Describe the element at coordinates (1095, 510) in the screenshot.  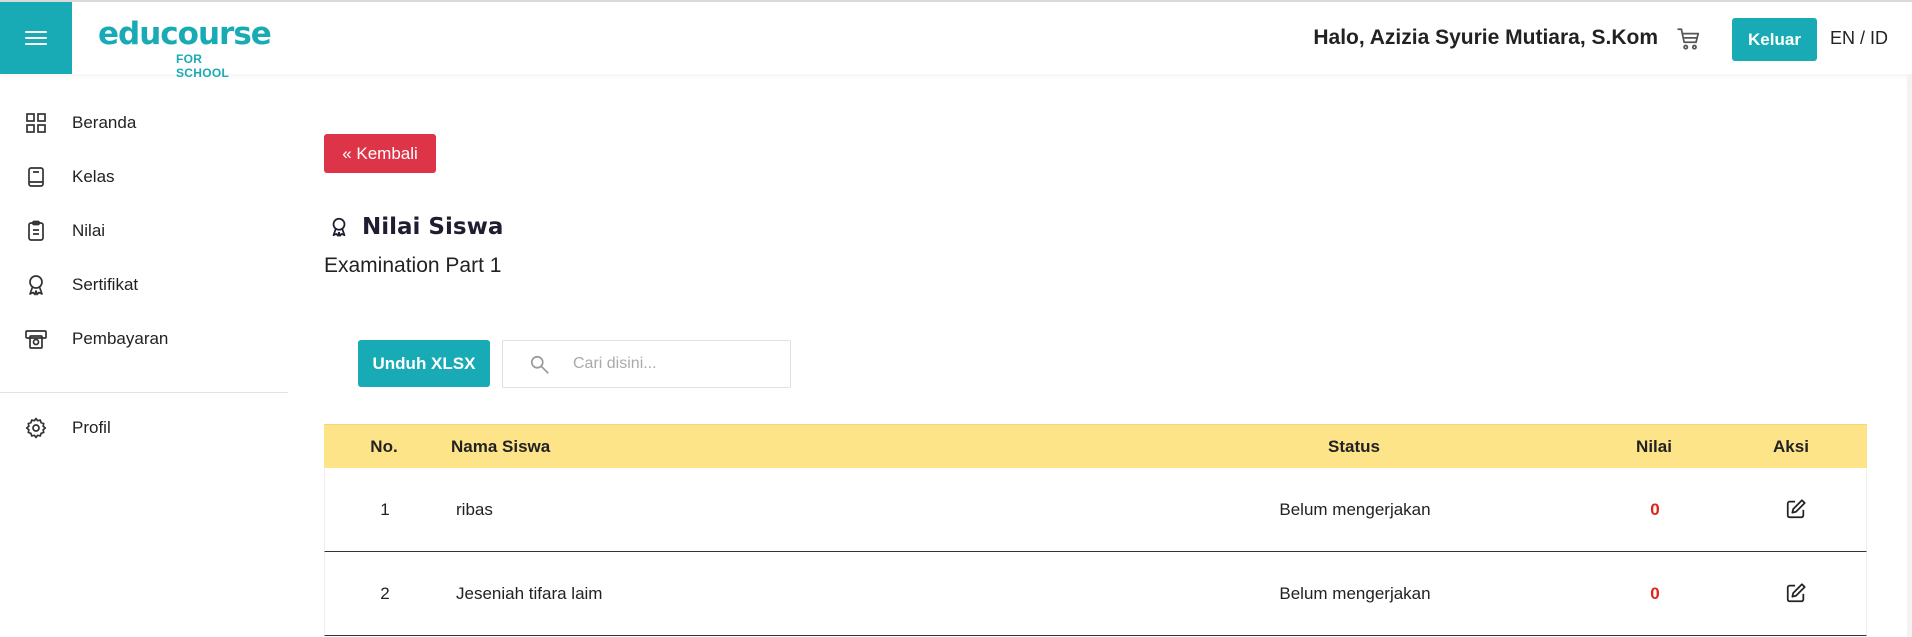
I see `table-row: 1 ribas Belum mengerjakan 0` at that location.